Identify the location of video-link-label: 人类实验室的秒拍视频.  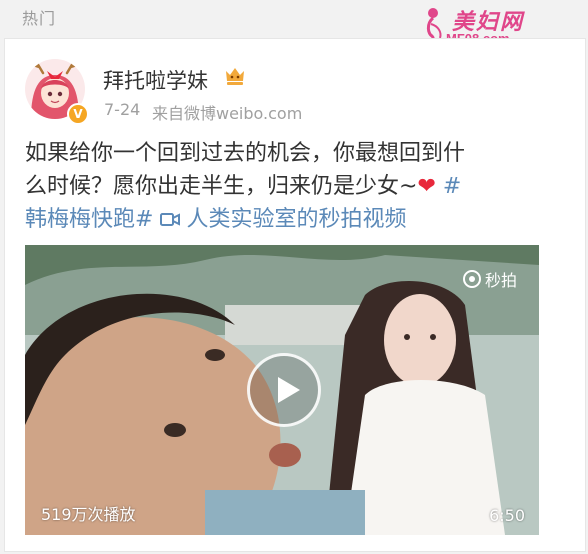
(296, 219).